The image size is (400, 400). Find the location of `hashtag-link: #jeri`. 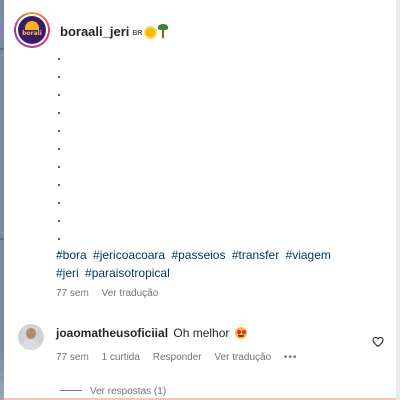

hashtag-link: #jeri is located at coordinates (67, 273).